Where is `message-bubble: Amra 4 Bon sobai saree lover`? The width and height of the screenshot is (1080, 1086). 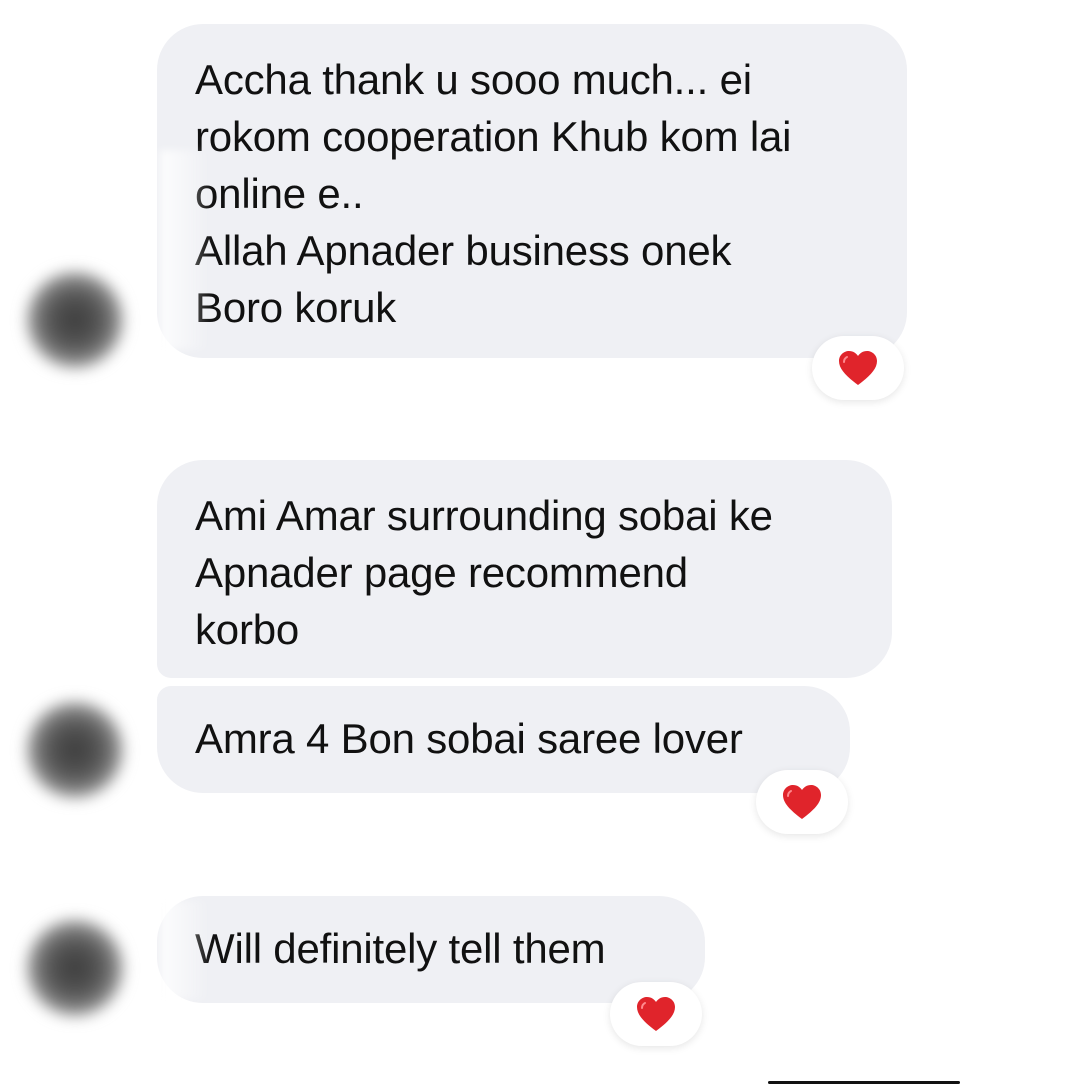 message-bubble: Amra 4 Bon sobai saree lover is located at coordinates (503, 739).